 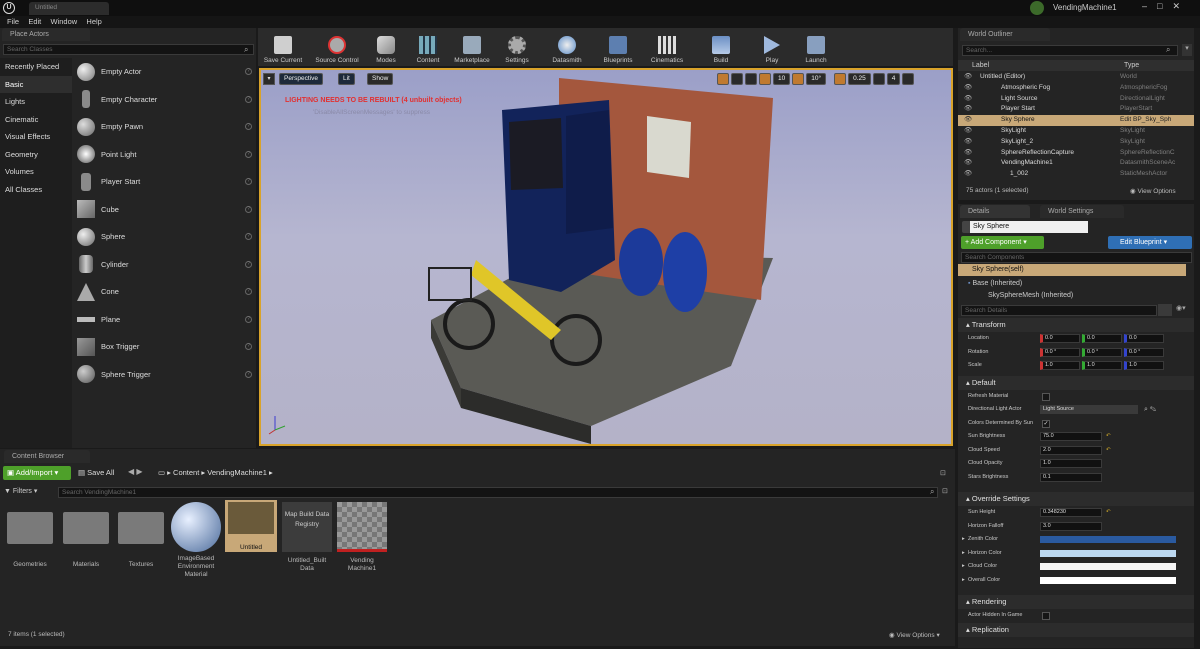 I want to click on rotation-z: 0.0 °, so click(x=1144, y=352).